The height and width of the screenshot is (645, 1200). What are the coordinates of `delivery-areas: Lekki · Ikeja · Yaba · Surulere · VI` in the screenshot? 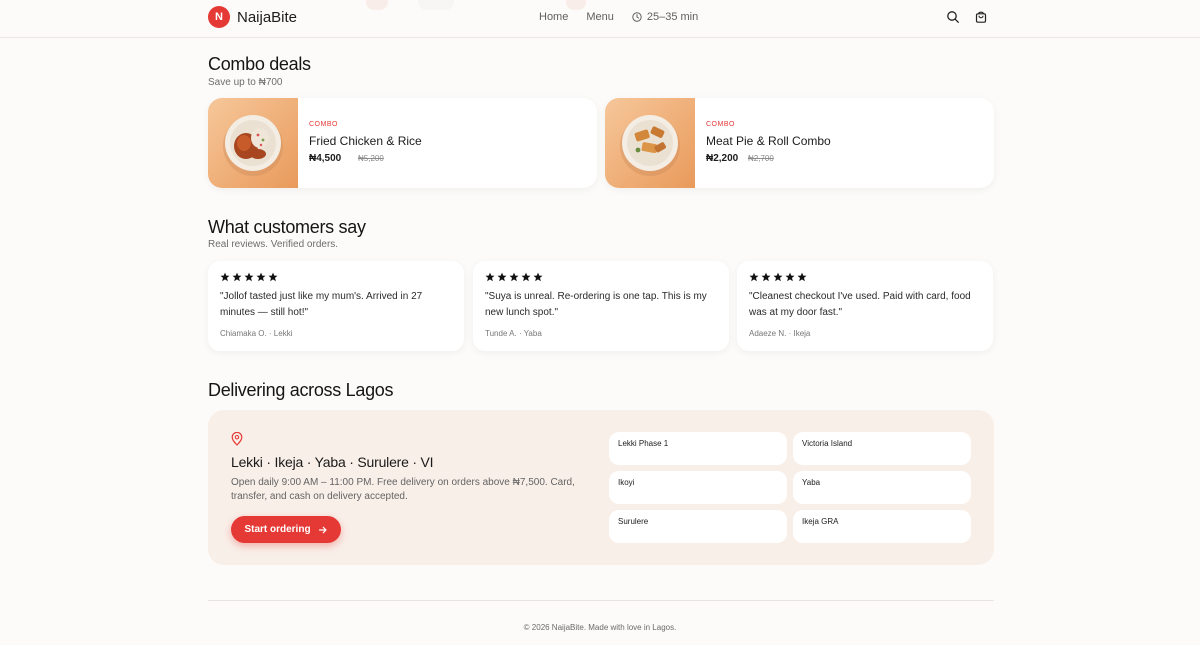 It's located at (332, 462).